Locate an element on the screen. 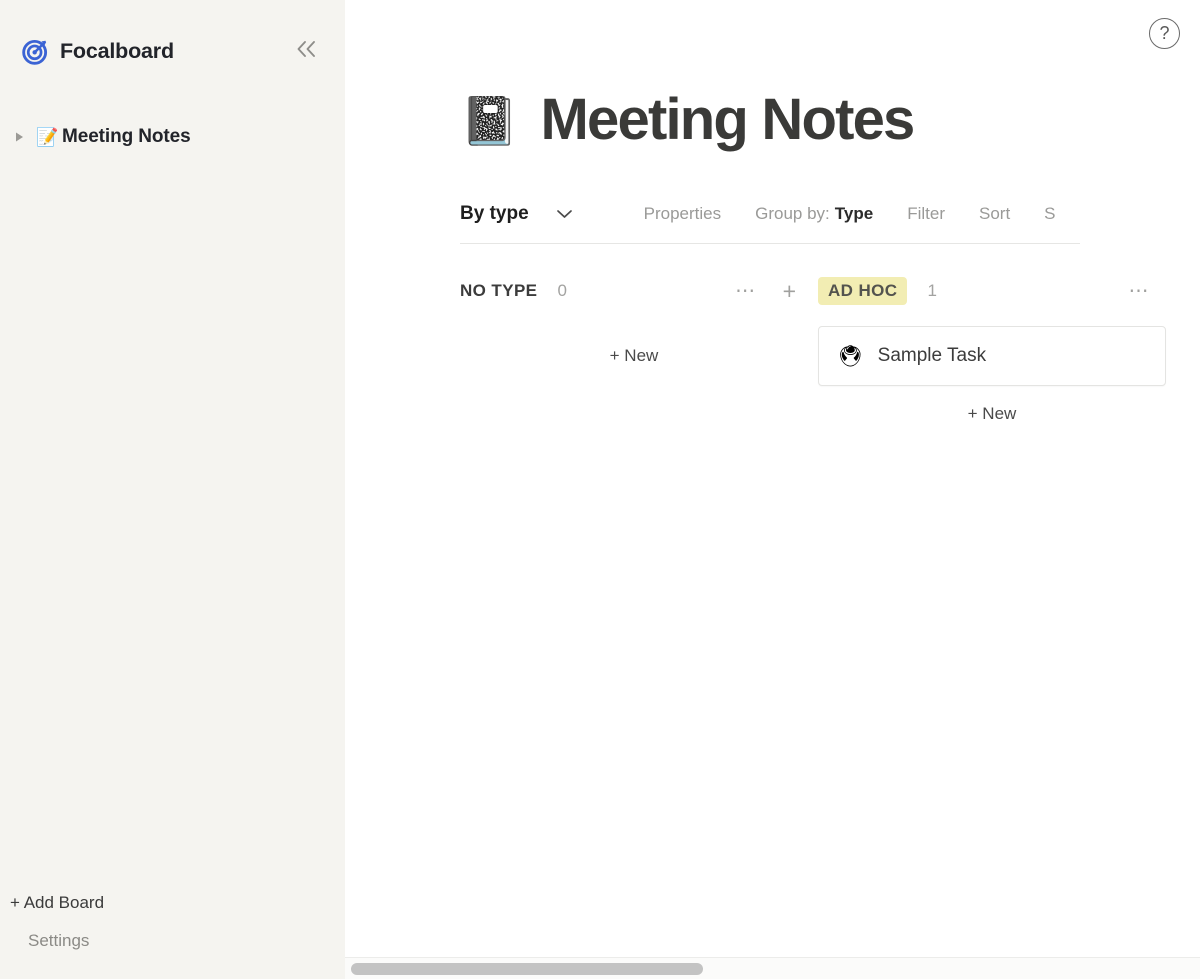 The height and width of the screenshot is (979, 1200). memo-emoji-icon: 📝 is located at coordinates (47, 137).